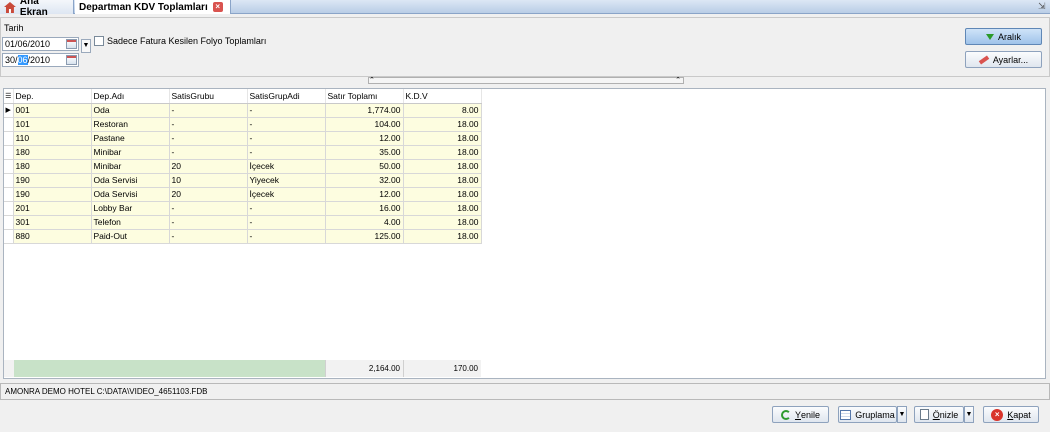 The height and width of the screenshot is (432, 1050). I want to click on table-row: 180 Minibar - -35.00 18.00, so click(243, 152).